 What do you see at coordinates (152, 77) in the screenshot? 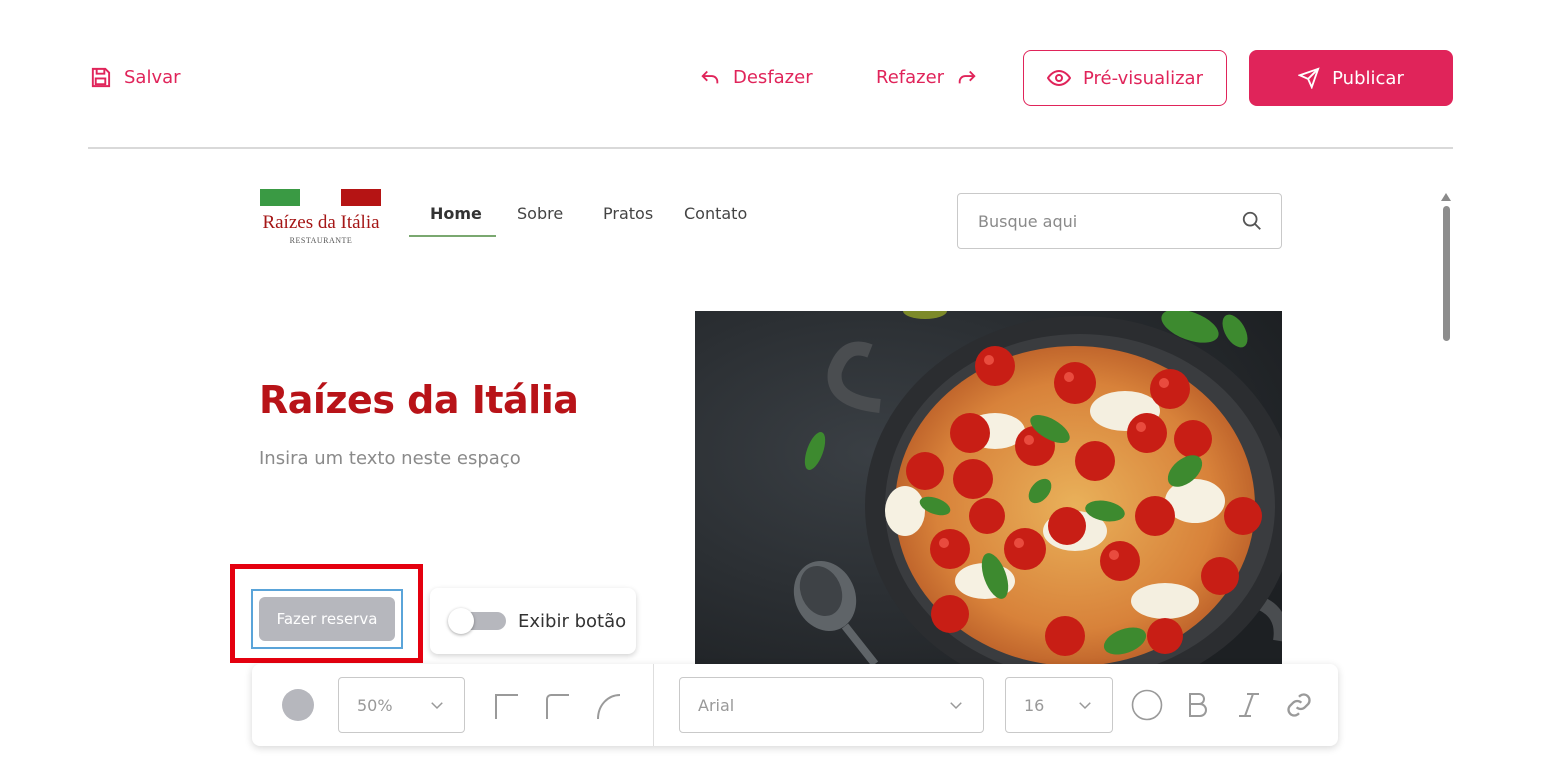
I see `save-label: Salvar` at bounding box center [152, 77].